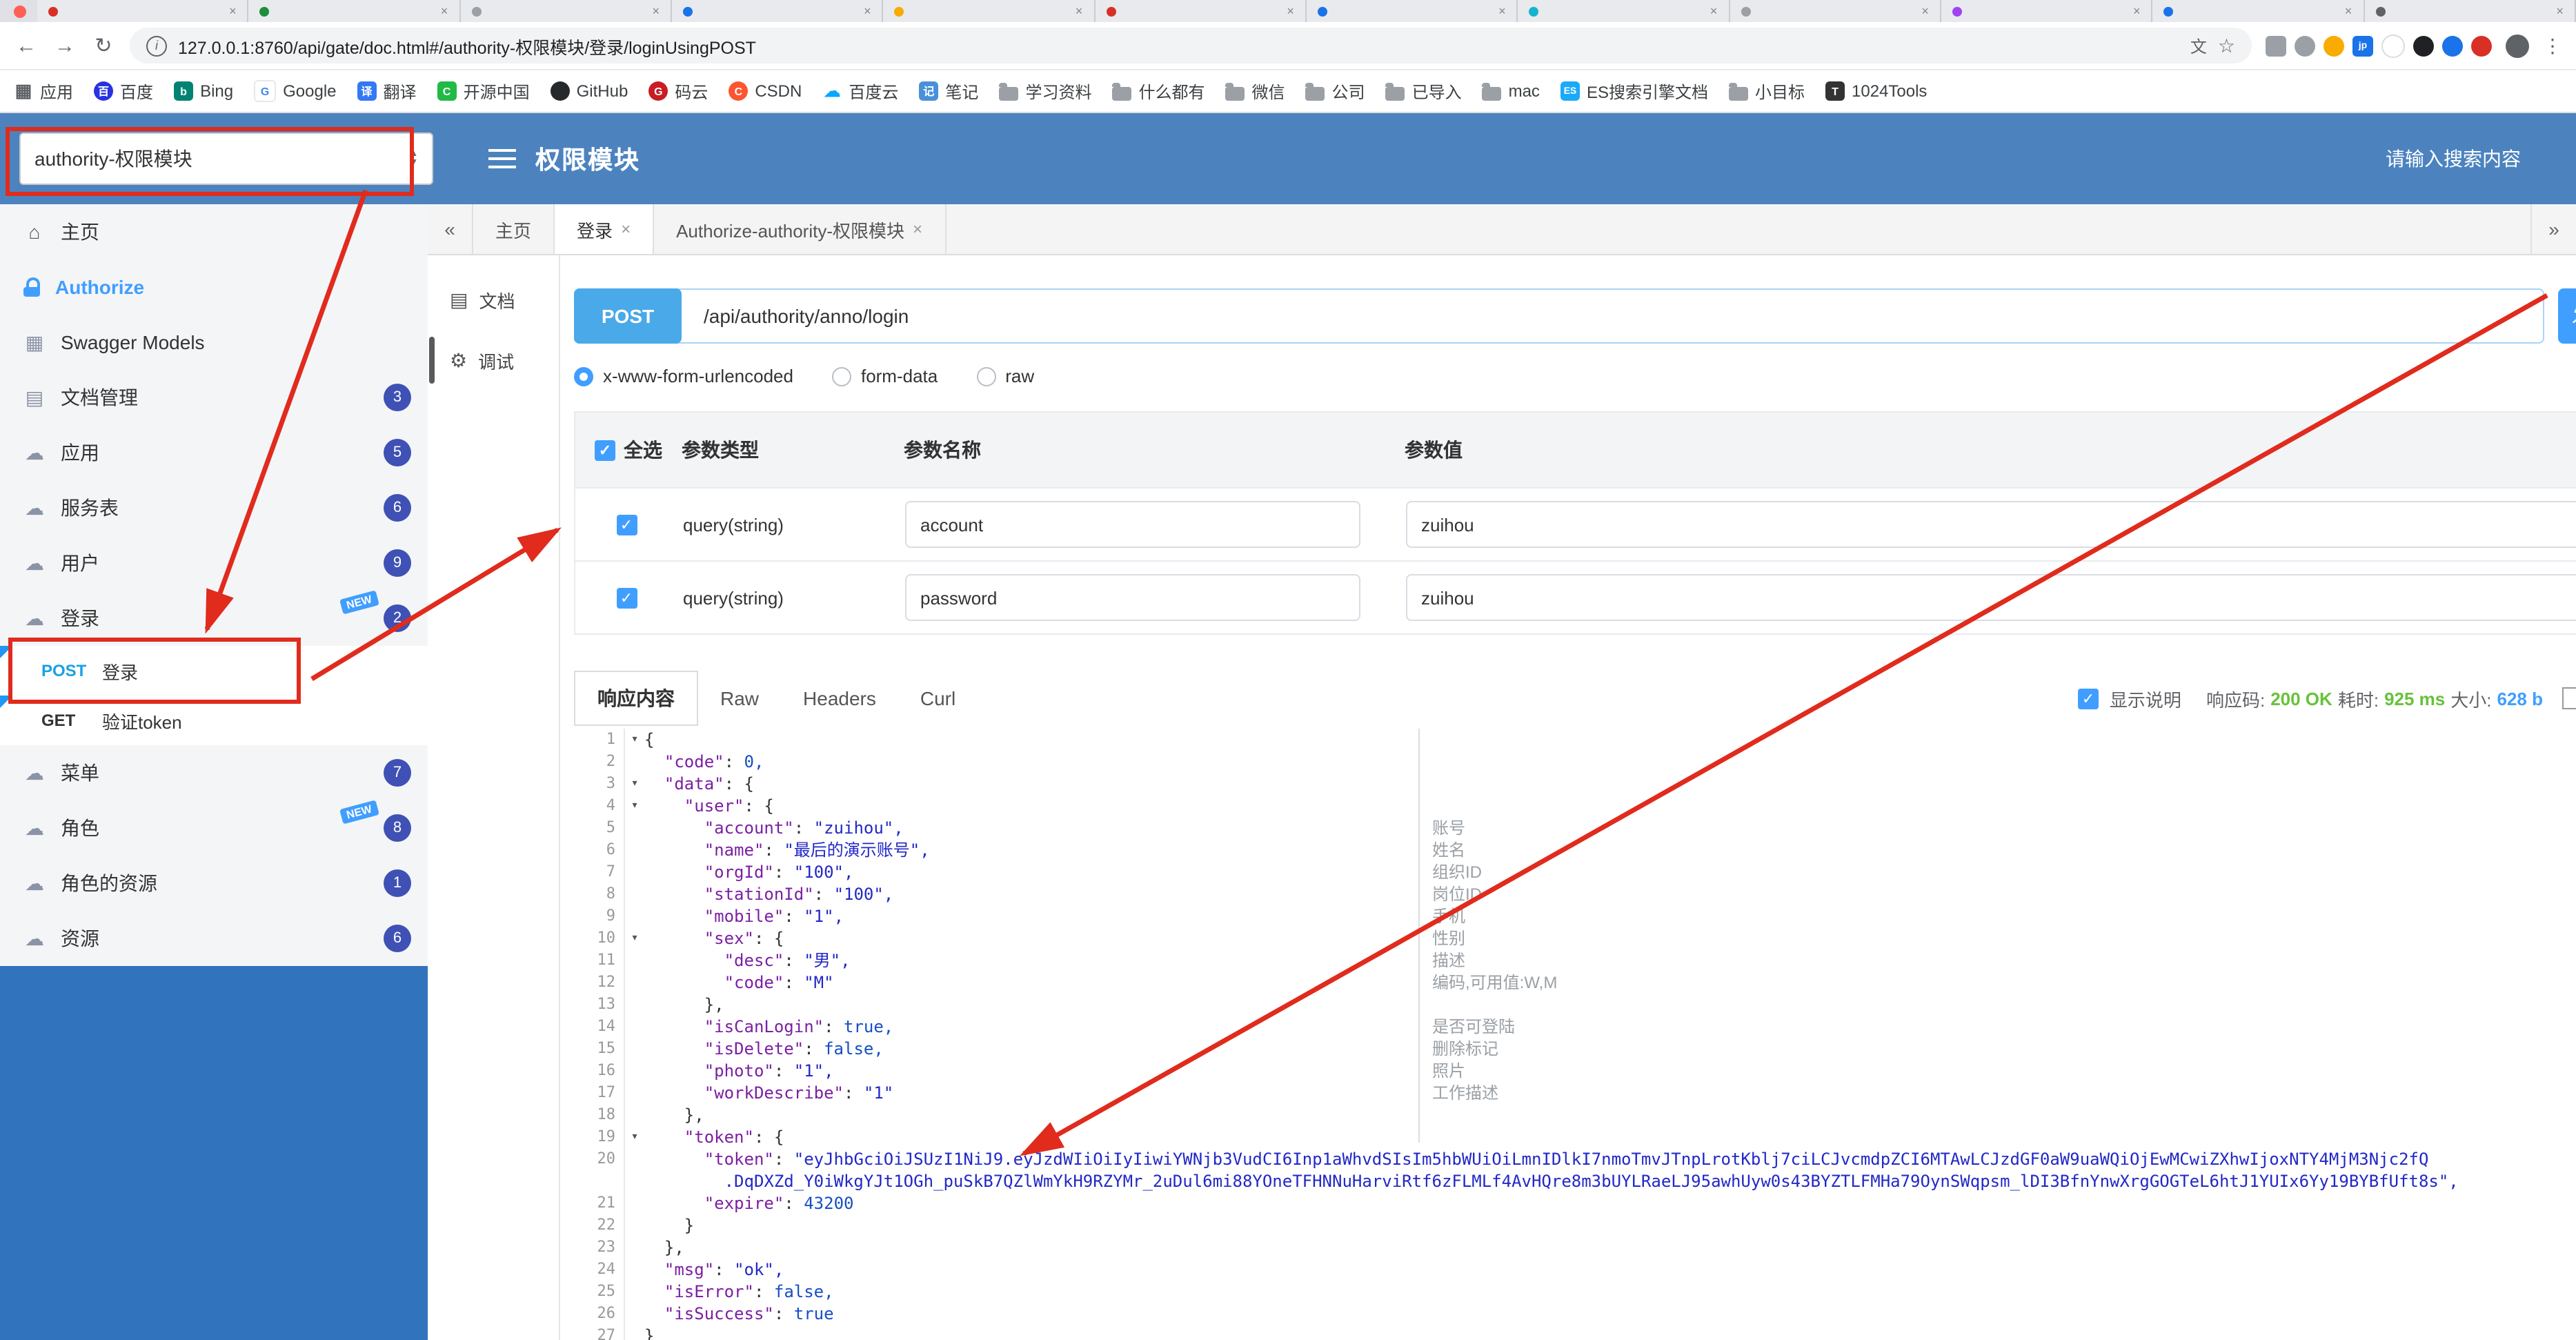 This screenshot has width=2576, height=1340. What do you see at coordinates (2088, 698) in the screenshot?
I see `show-desc-checkbox` at bounding box center [2088, 698].